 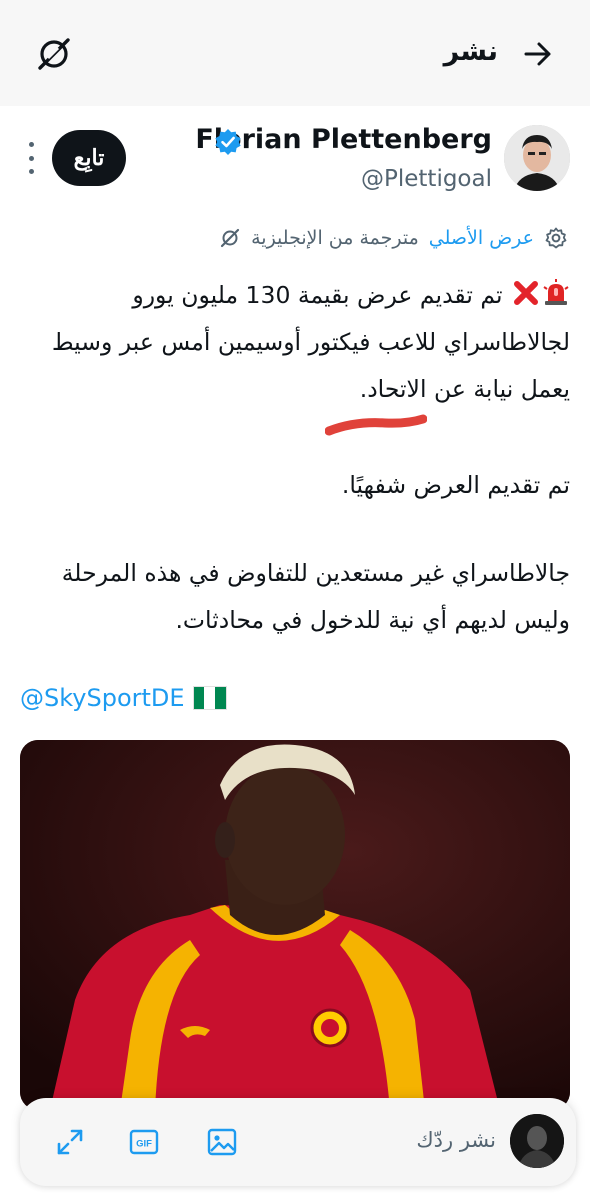 What do you see at coordinates (556, 292) in the screenshot?
I see `siren-emoji-icon` at bounding box center [556, 292].